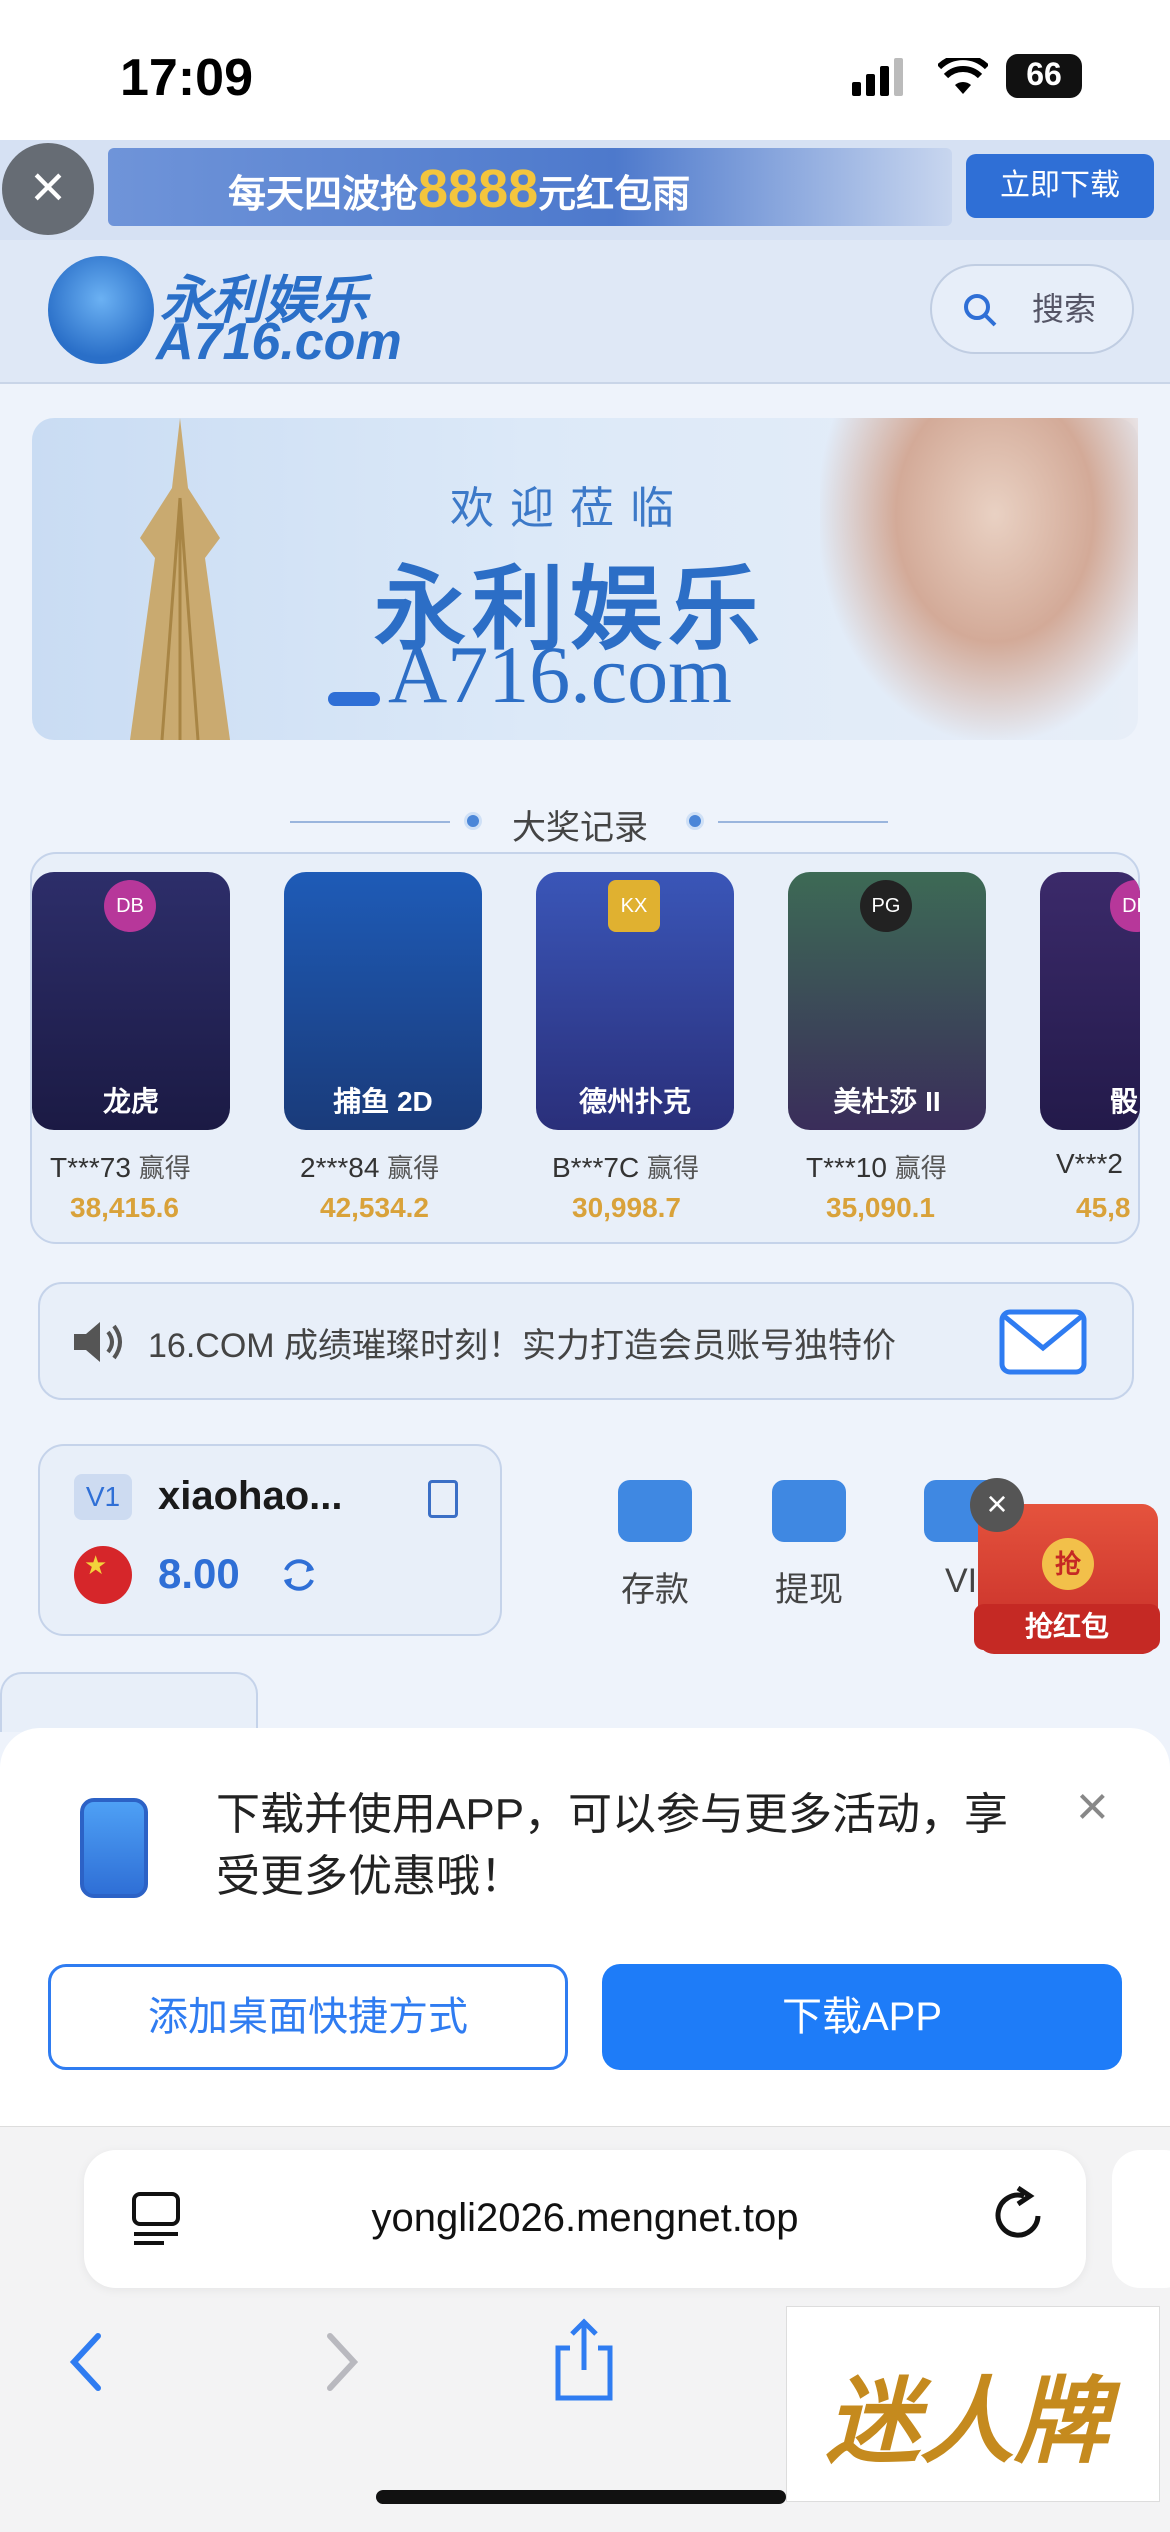 The width and height of the screenshot is (1170, 2532). I want to click on red-packet-center: 抢, so click(1068, 1564).